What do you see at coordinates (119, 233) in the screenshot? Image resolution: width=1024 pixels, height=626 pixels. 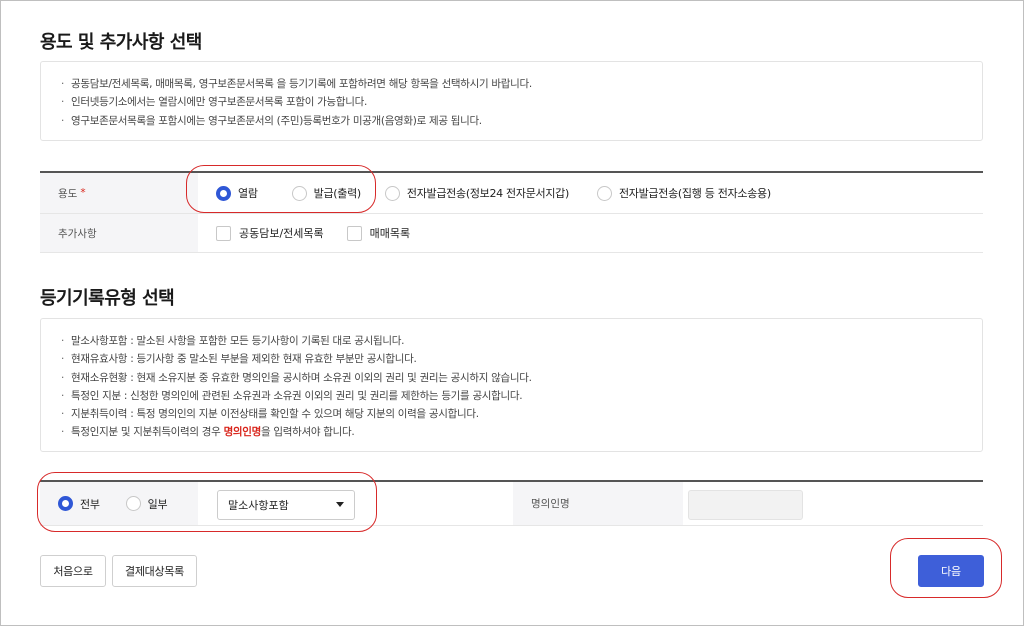 I see `extra-label: 추가사항` at bounding box center [119, 233].